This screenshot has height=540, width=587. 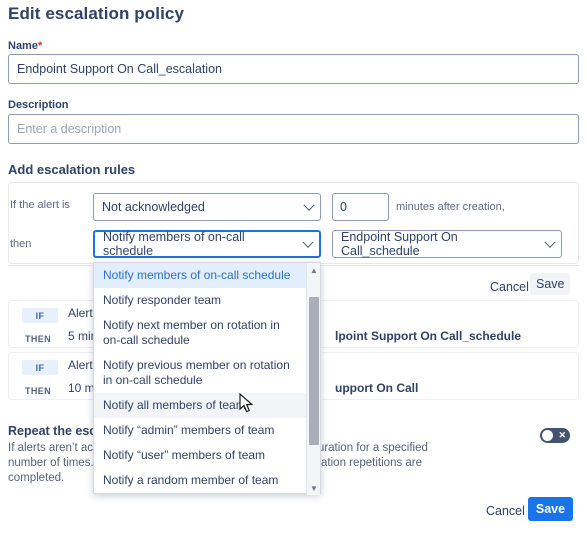 I want to click on add-escalation-rules-heading: Add escalation rules, so click(x=72, y=169).